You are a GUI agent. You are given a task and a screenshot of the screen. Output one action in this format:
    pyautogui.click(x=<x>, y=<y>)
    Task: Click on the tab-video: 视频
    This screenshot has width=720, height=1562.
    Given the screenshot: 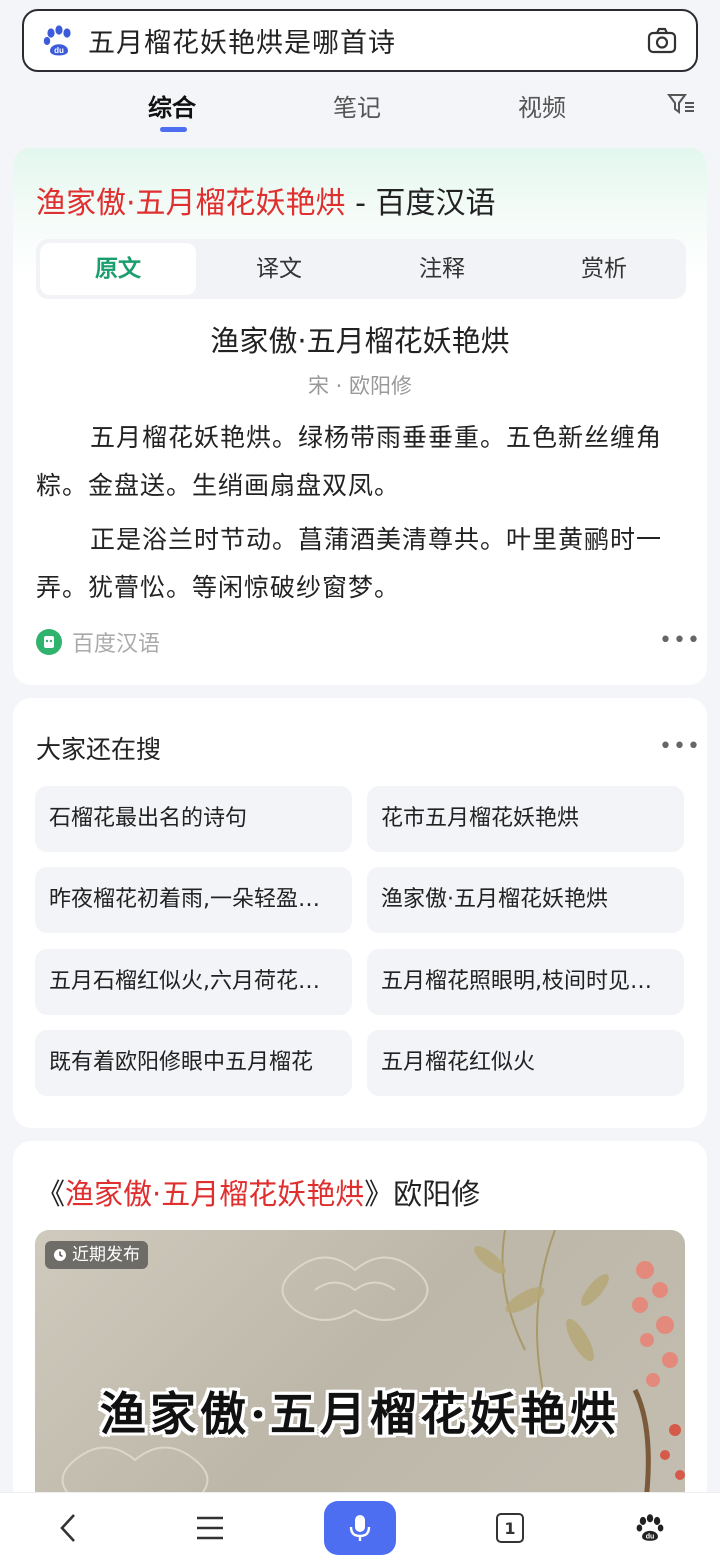 What is the action you would take?
    pyautogui.click(x=542, y=105)
    